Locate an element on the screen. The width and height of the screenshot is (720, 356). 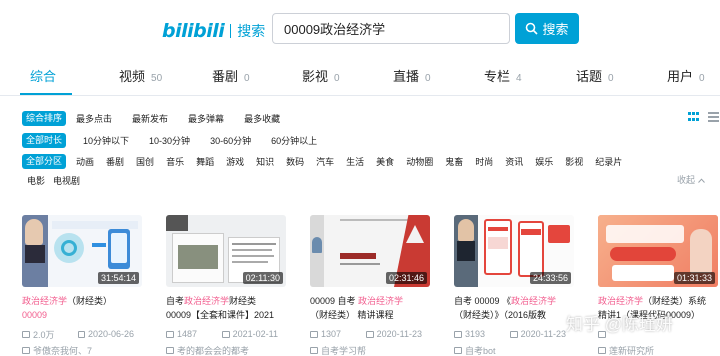
zone-option: 数码 is located at coordinates (295, 161).